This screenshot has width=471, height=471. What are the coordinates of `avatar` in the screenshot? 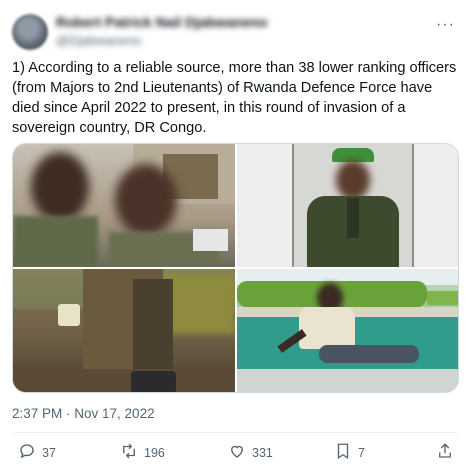 It's located at (30, 32).